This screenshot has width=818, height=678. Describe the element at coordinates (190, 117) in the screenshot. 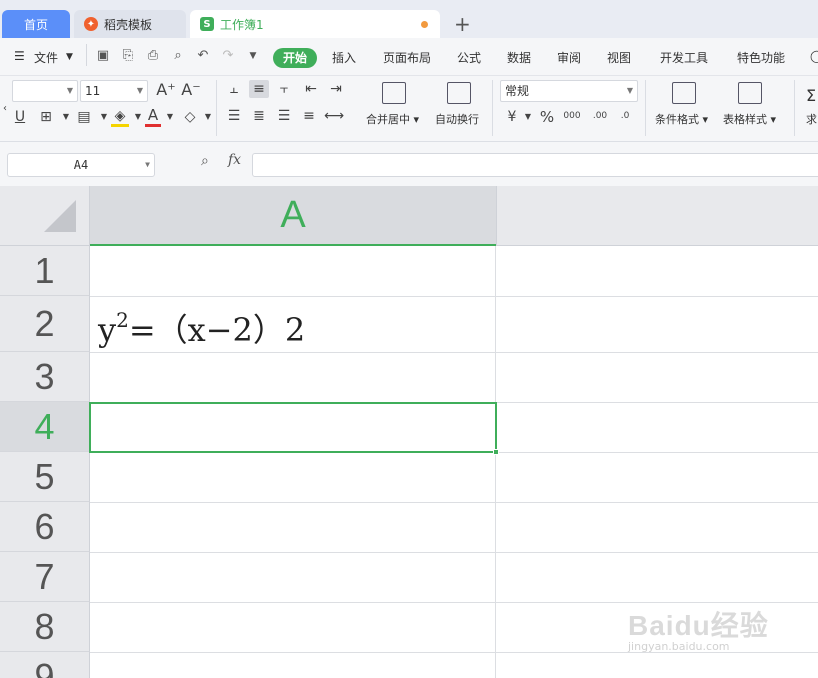

I see `clear-format-icon: ◇` at that location.